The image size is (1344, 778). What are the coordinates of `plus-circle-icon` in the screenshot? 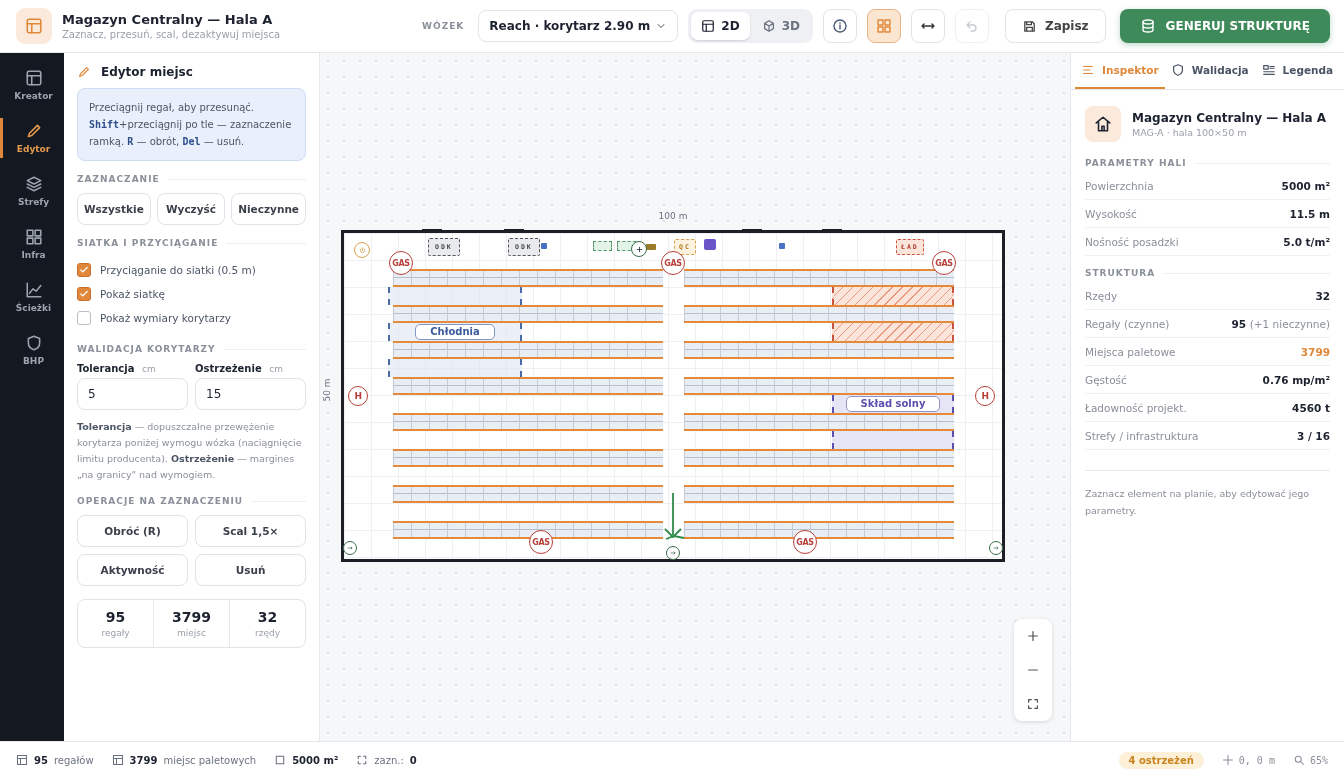 It's located at (639, 249).